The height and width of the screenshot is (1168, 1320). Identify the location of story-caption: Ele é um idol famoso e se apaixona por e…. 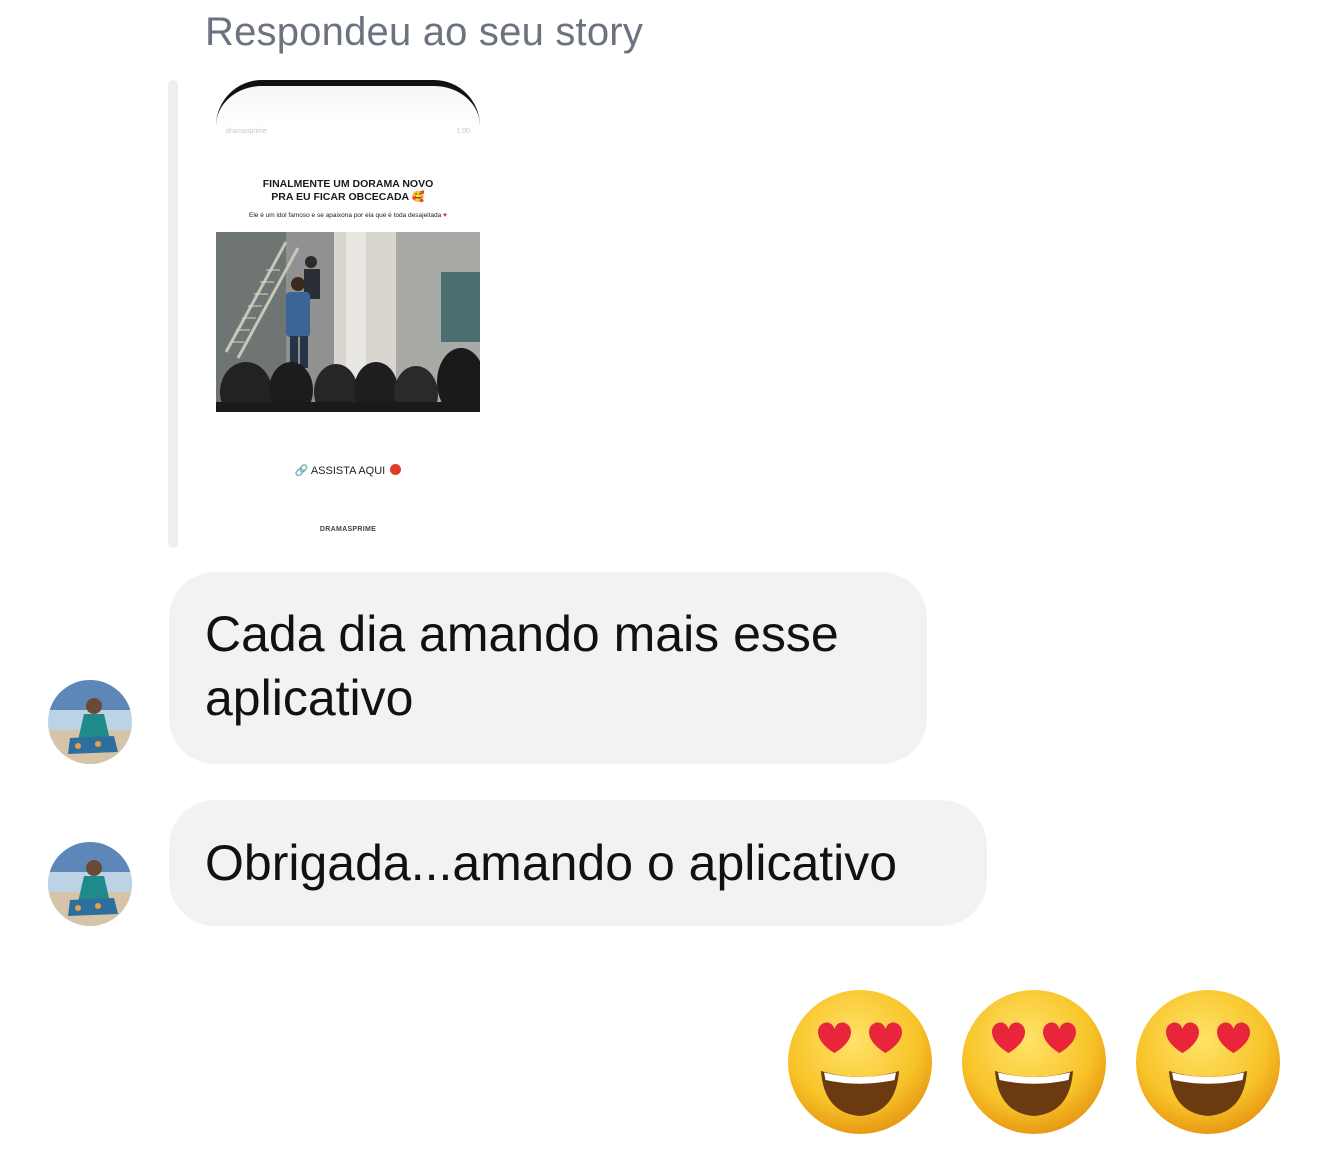
(345, 215).